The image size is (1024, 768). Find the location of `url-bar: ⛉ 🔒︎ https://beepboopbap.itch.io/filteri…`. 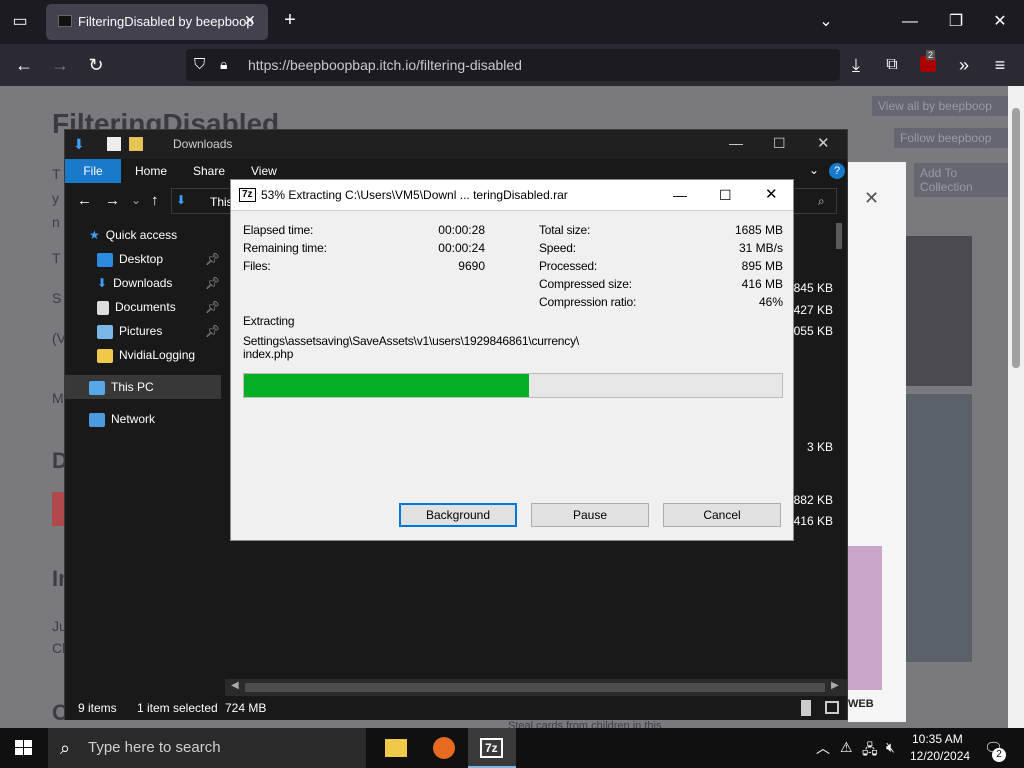

url-bar: ⛉ 🔒︎ https://beepboopbap.itch.io/filteri… is located at coordinates (513, 65).